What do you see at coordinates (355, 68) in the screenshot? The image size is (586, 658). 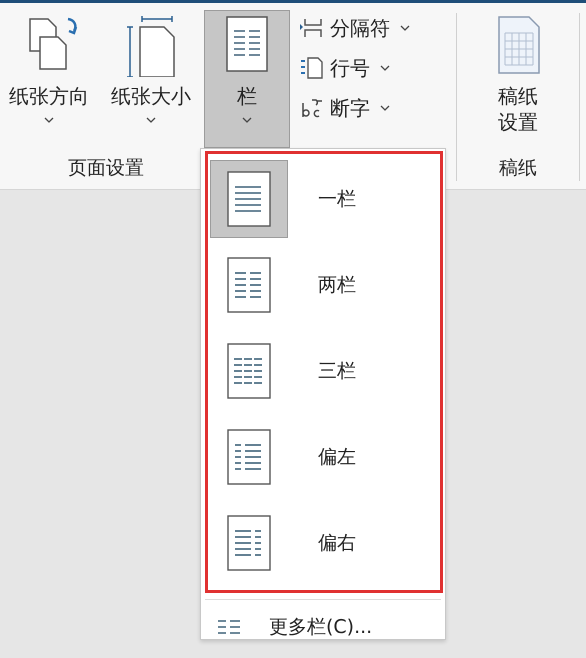 I see `ribbon-button: 行号` at bounding box center [355, 68].